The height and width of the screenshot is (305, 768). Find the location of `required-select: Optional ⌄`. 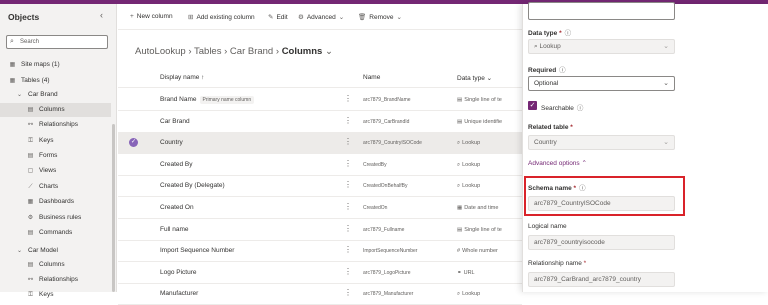

required-select: Optional ⌄ is located at coordinates (601, 83).